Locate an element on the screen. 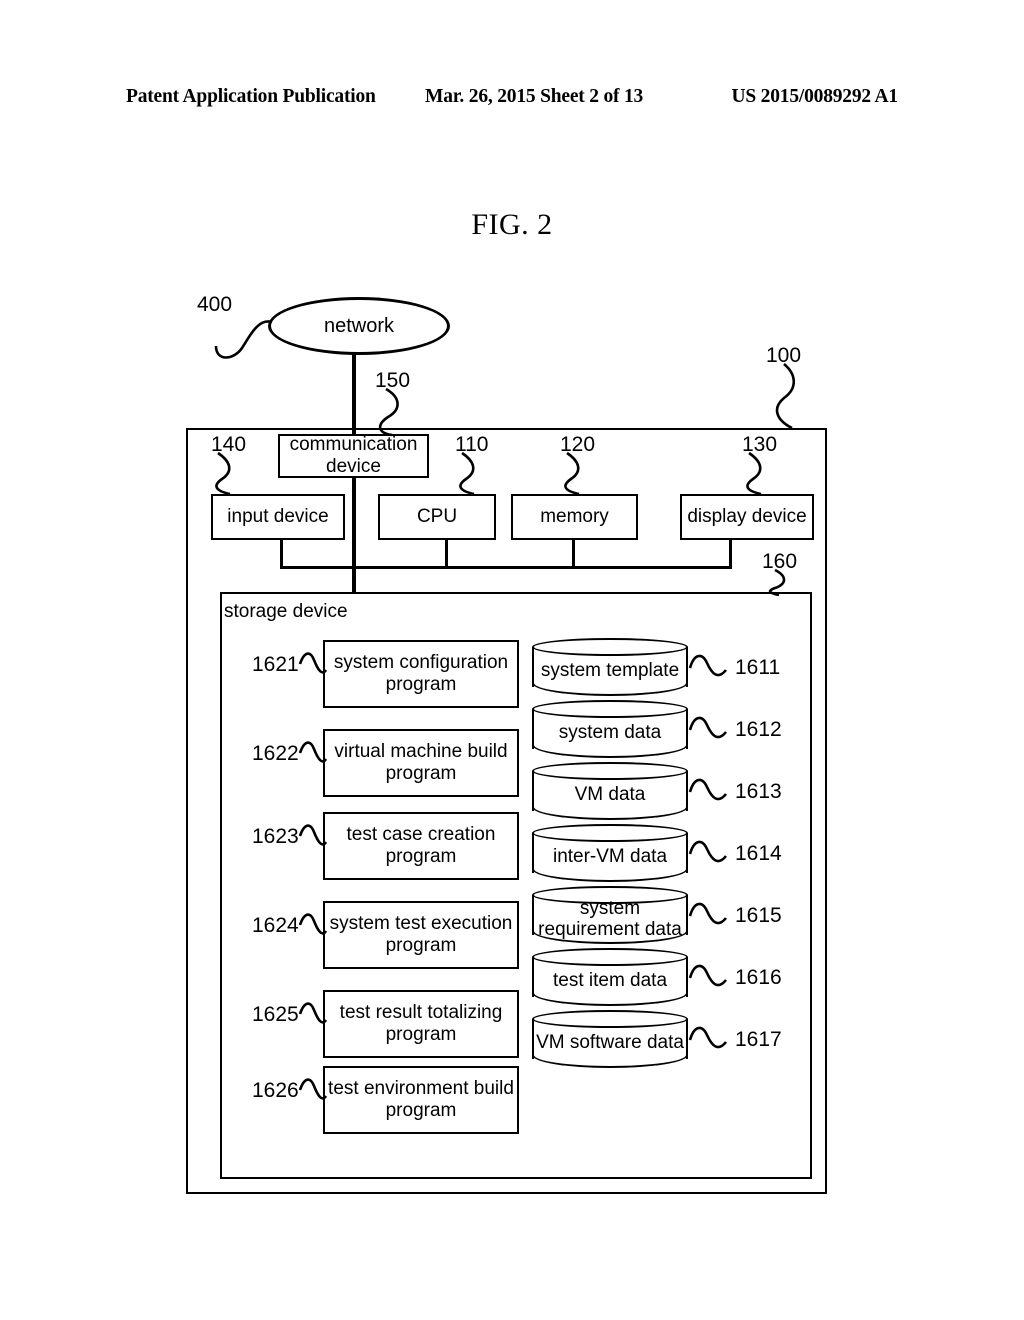  database-label-1616-line1: test item data is located at coordinates (610, 981).